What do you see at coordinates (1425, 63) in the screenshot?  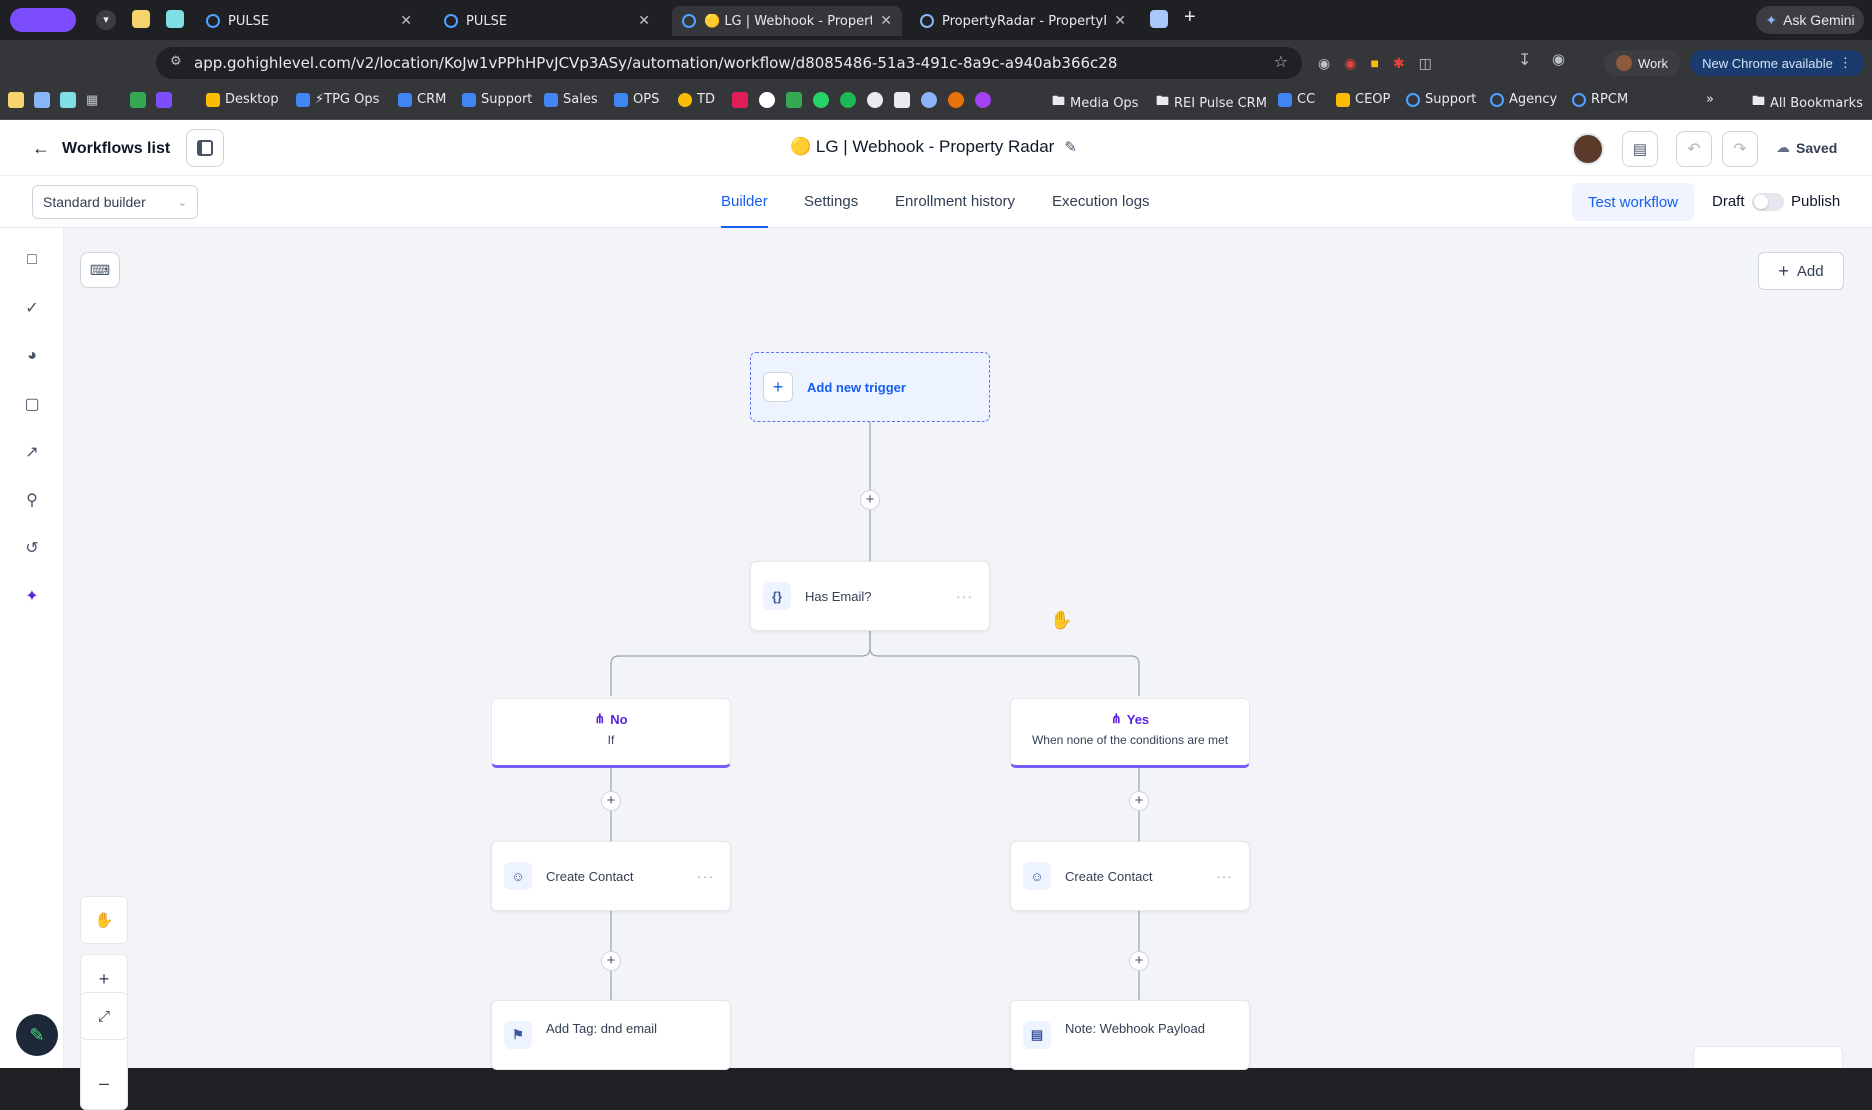 I see `extensions-puzzle-icon: ◫` at bounding box center [1425, 63].